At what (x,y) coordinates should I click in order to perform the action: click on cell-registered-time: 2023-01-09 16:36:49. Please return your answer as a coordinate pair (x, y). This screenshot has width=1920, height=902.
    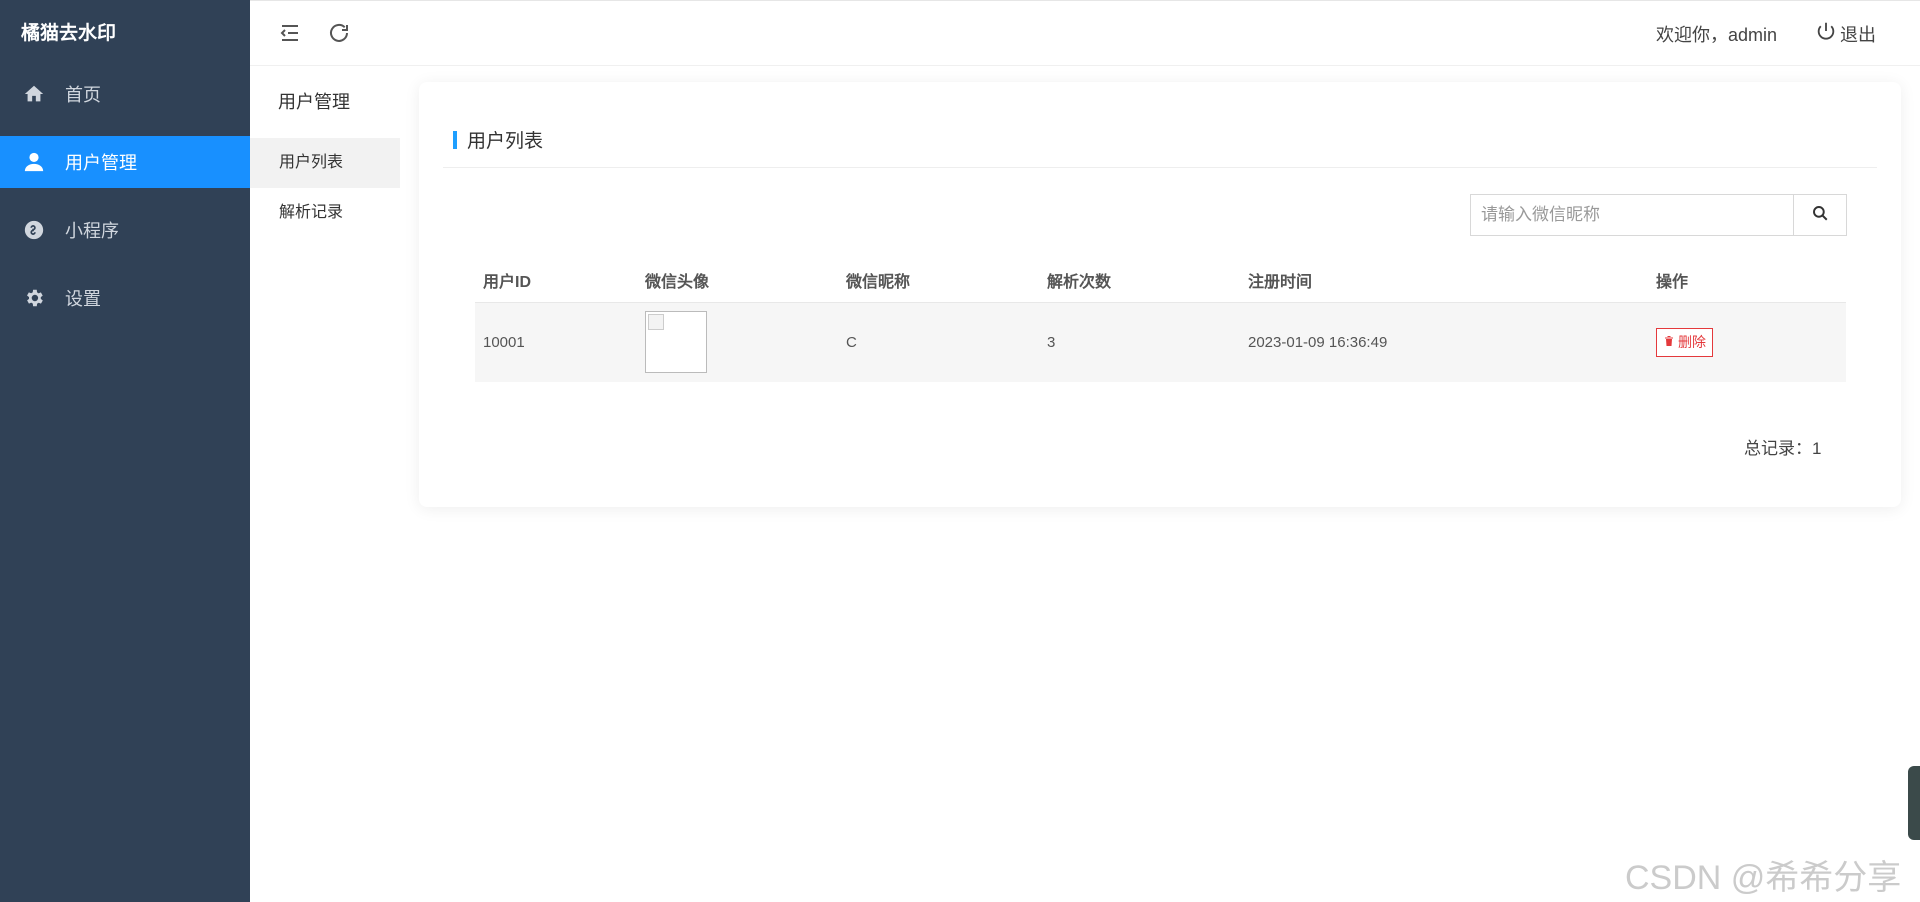
    Looking at the image, I should click on (1444, 342).